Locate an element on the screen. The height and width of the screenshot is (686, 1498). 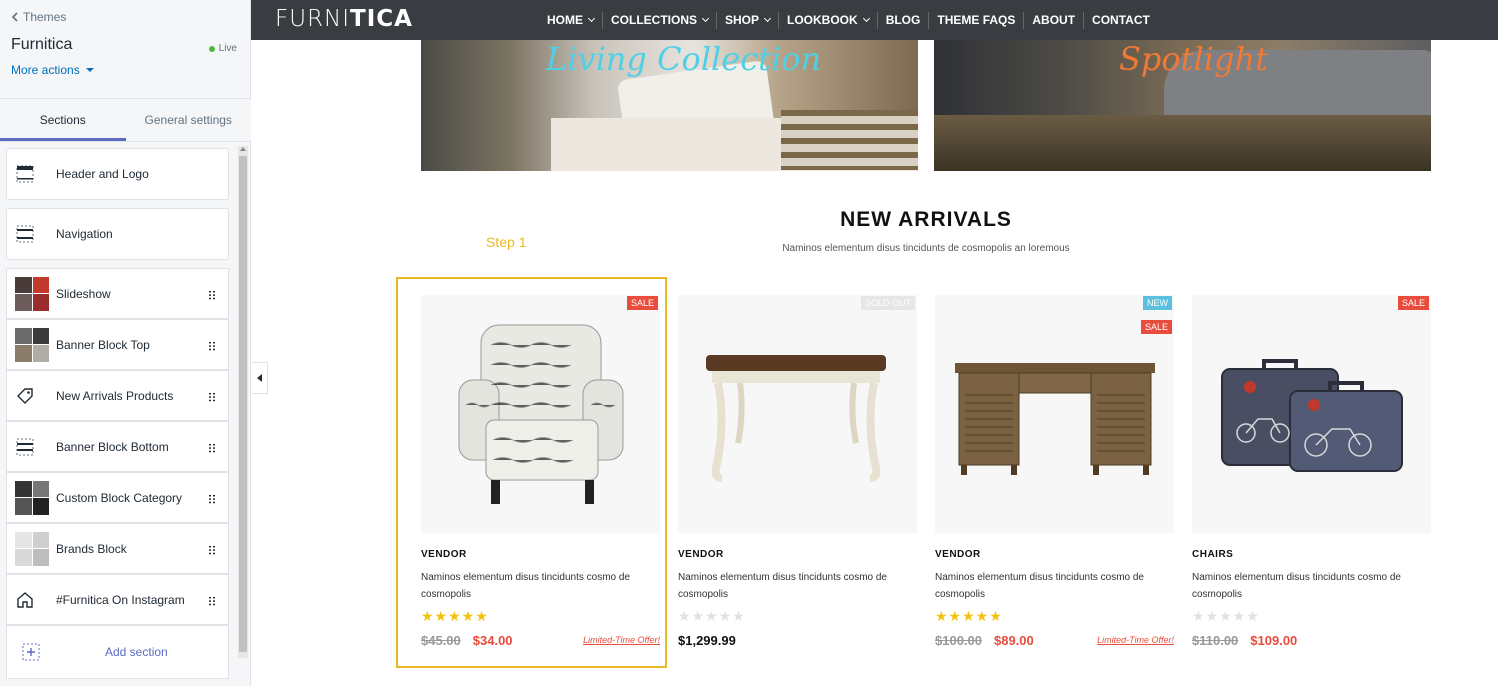
banner-title: Spotlight is located at coordinates (1193, 59).